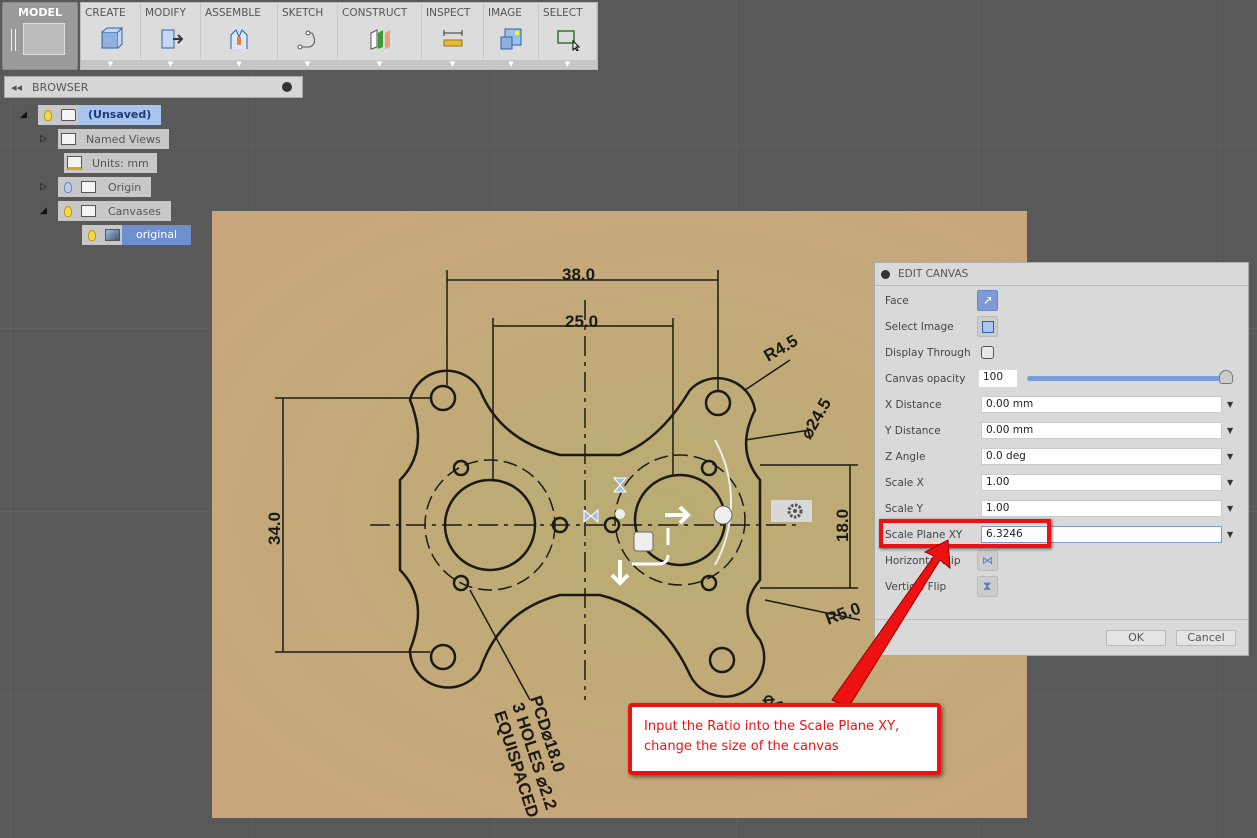 This screenshot has width=1257, height=838. Describe the element at coordinates (816, 418) in the screenshot. I see `dimension-label: ⌀24.5` at that location.